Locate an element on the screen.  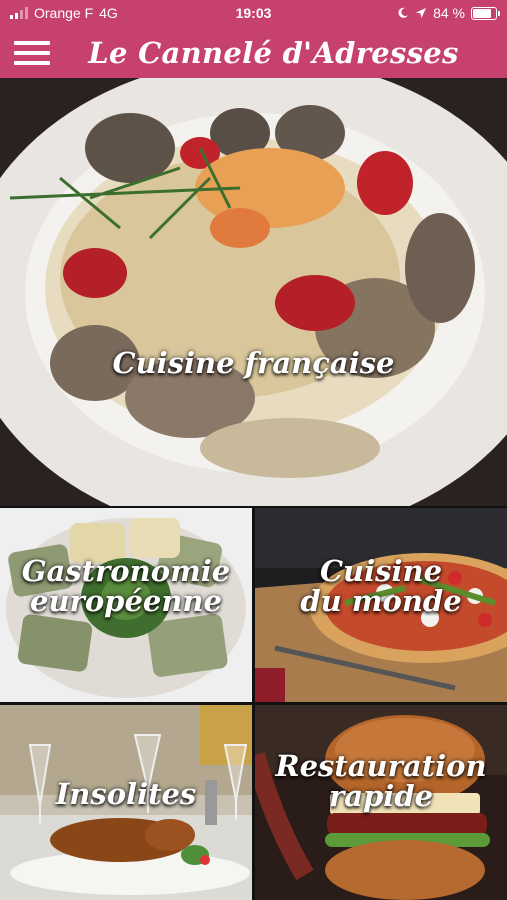
category-label-line1: Gastronomie is located at coordinates (126, 571).